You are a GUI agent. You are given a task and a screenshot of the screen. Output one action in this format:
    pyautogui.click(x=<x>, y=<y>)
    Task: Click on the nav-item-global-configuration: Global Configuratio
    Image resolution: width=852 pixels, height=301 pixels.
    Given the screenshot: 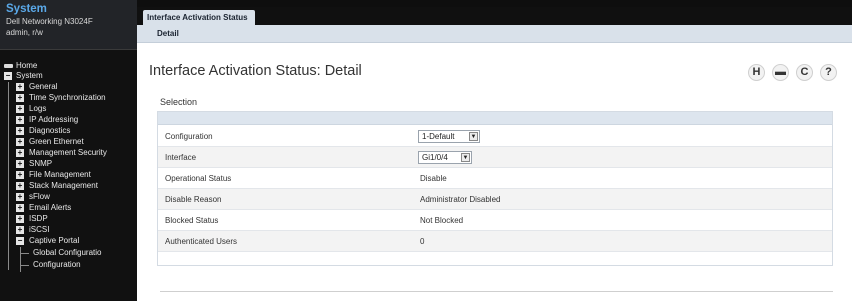 What is the action you would take?
    pyautogui.click(x=68, y=253)
    